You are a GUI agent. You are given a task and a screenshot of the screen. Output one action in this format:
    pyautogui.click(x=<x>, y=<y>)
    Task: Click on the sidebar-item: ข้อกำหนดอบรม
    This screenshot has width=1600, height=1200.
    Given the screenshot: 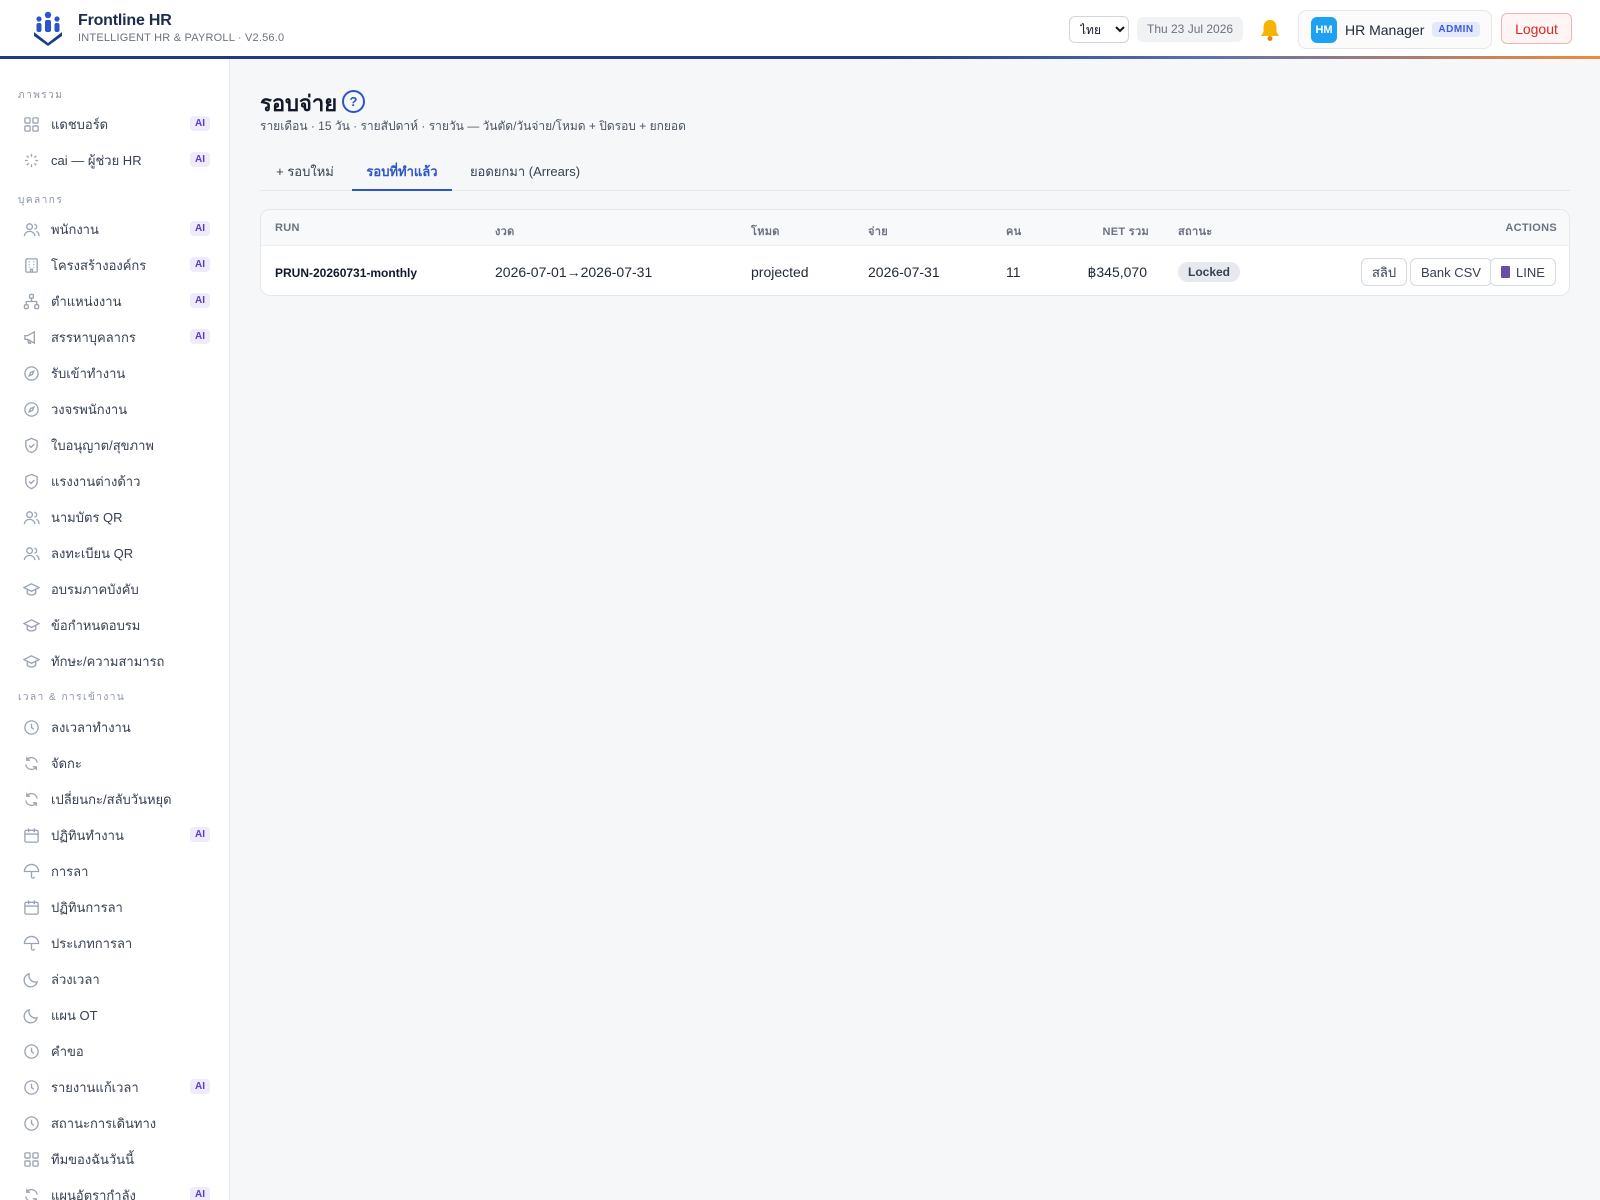 What is the action you would take?
    pyautogui.click(x=113, y=625)
    